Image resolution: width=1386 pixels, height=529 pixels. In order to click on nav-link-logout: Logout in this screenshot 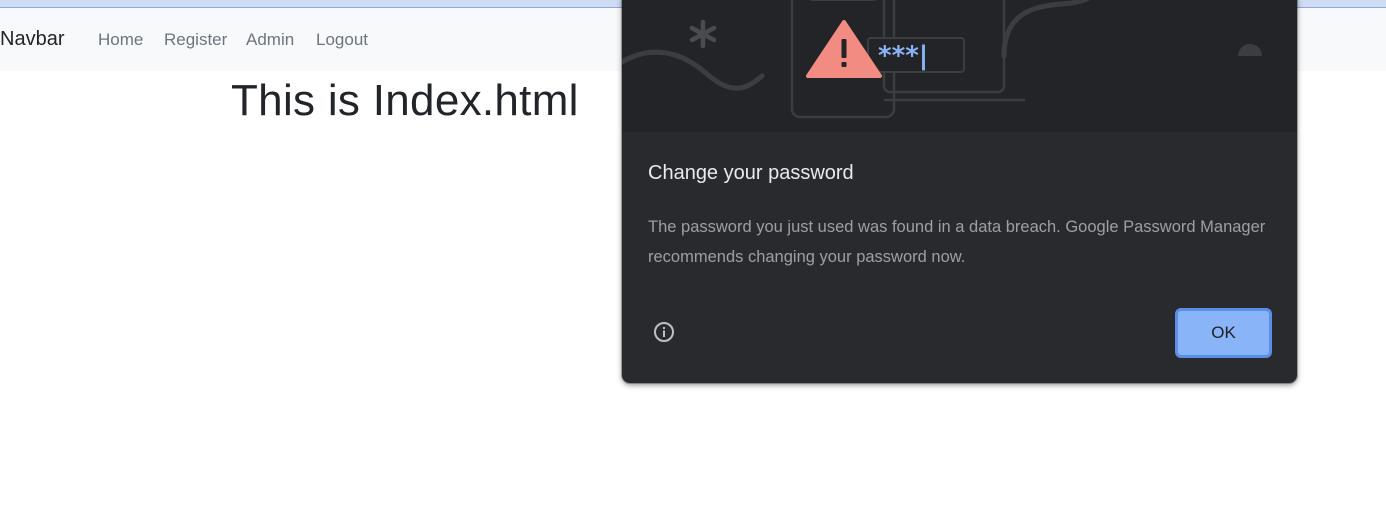, I will do `click(342, 40)`.